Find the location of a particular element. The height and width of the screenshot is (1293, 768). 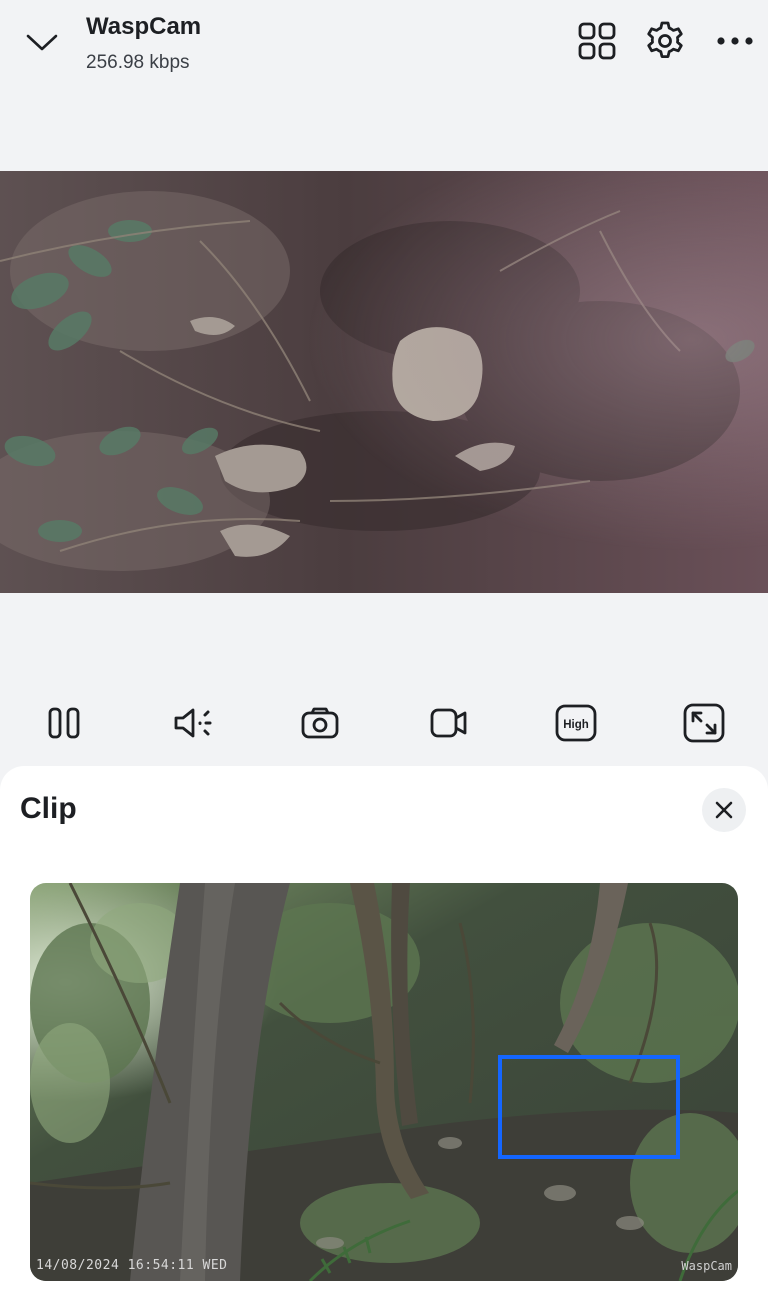

multi-view-button is located at coordinates (597, 41).